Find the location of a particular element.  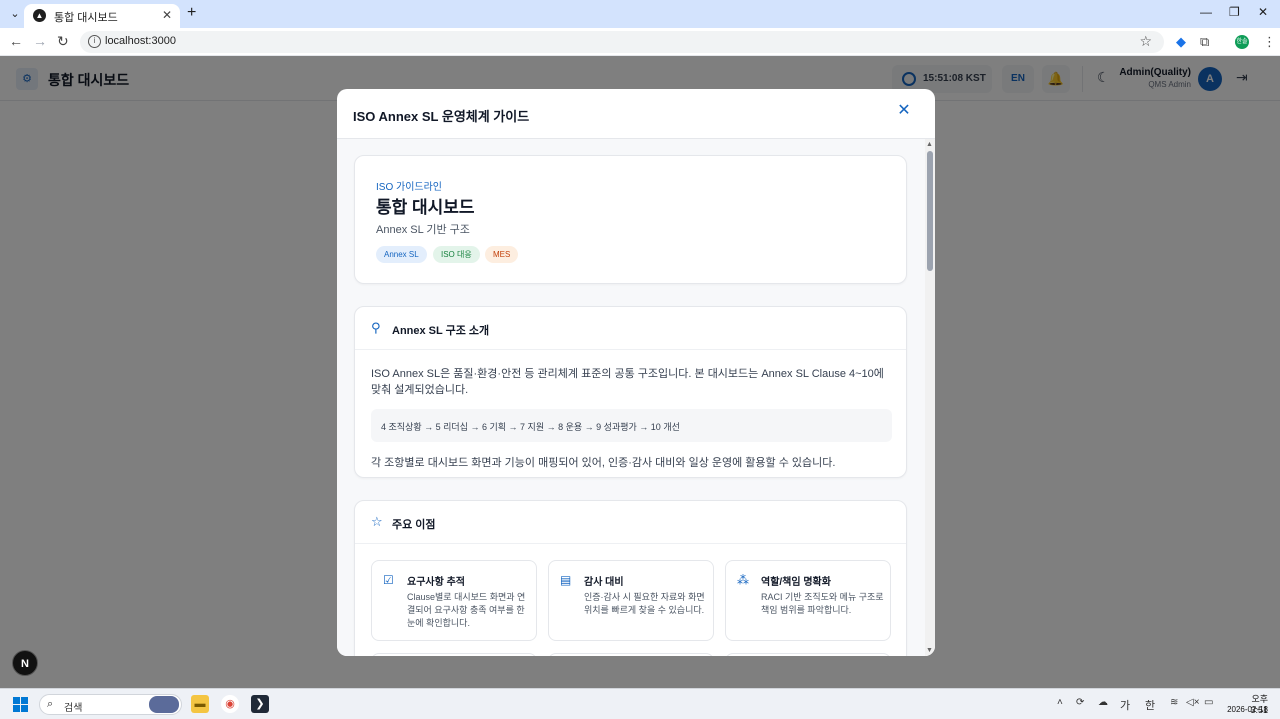

fact-check-icon: ▤ is located at coordinates (566, 580).